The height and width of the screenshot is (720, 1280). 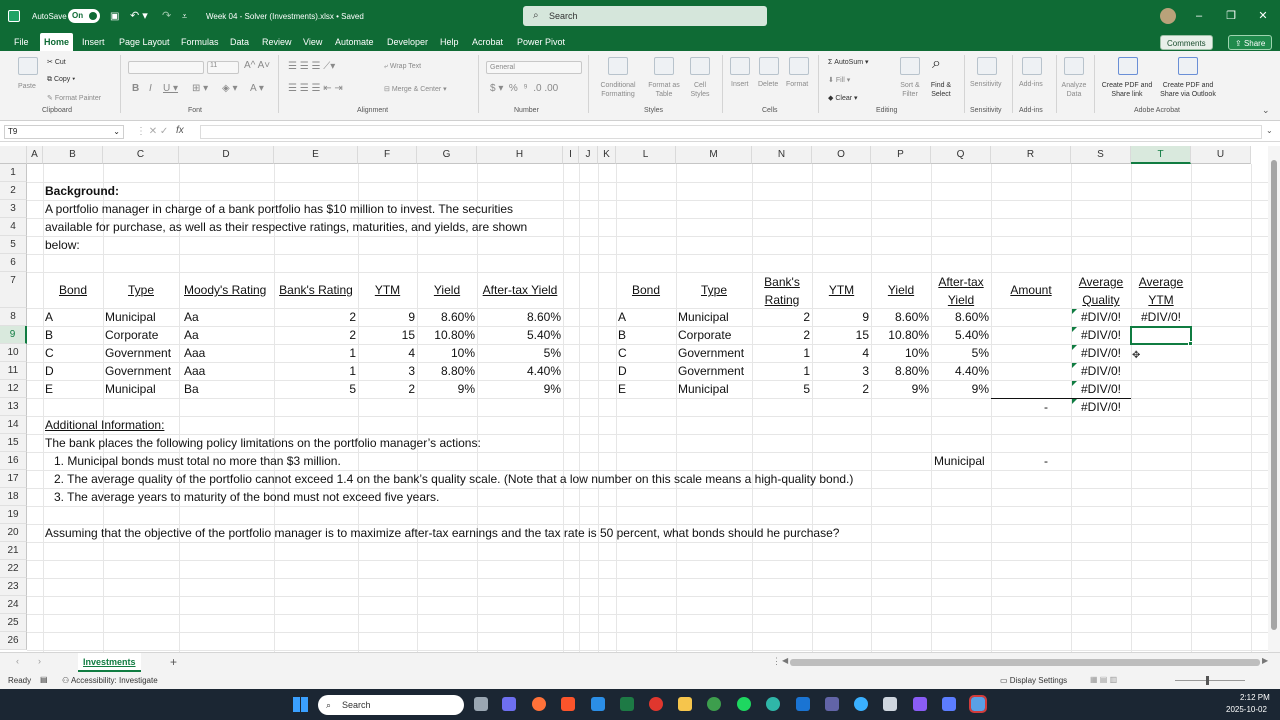 I want to click on minimize-icon: –, so click(x=1199, y=16).